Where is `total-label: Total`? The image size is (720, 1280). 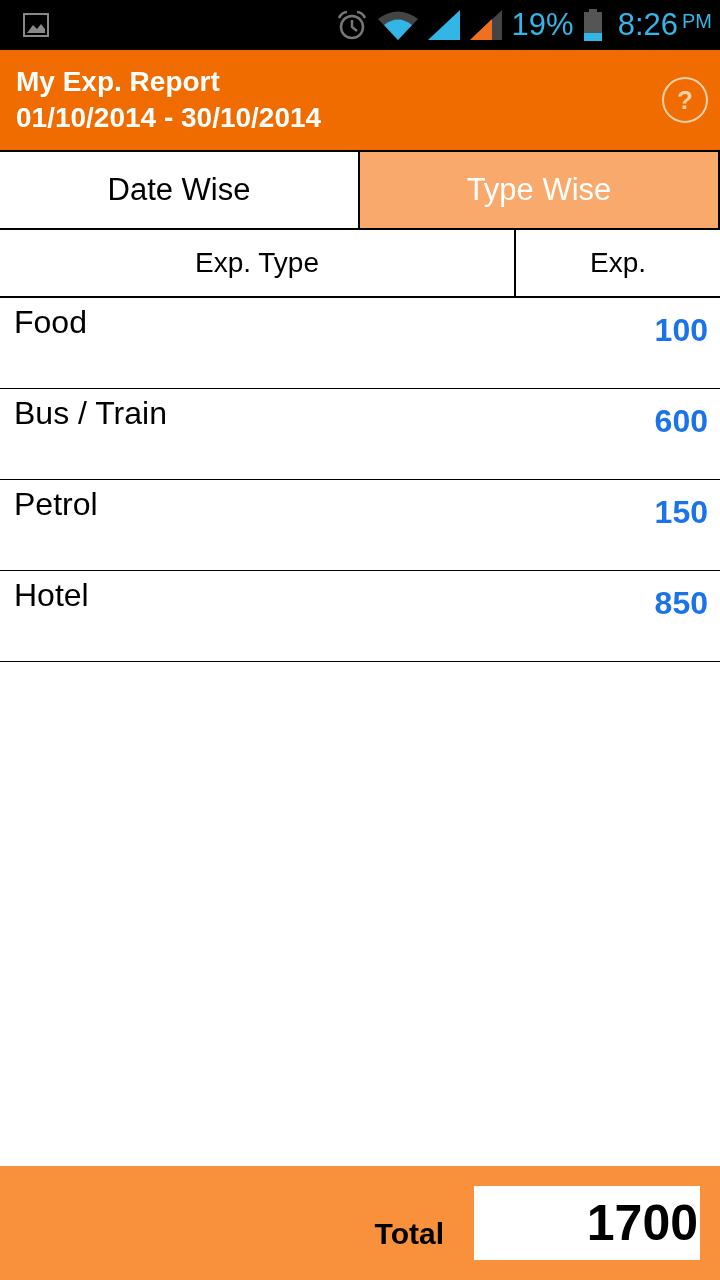 total-label: Total is located at coordinates (409, 1234).